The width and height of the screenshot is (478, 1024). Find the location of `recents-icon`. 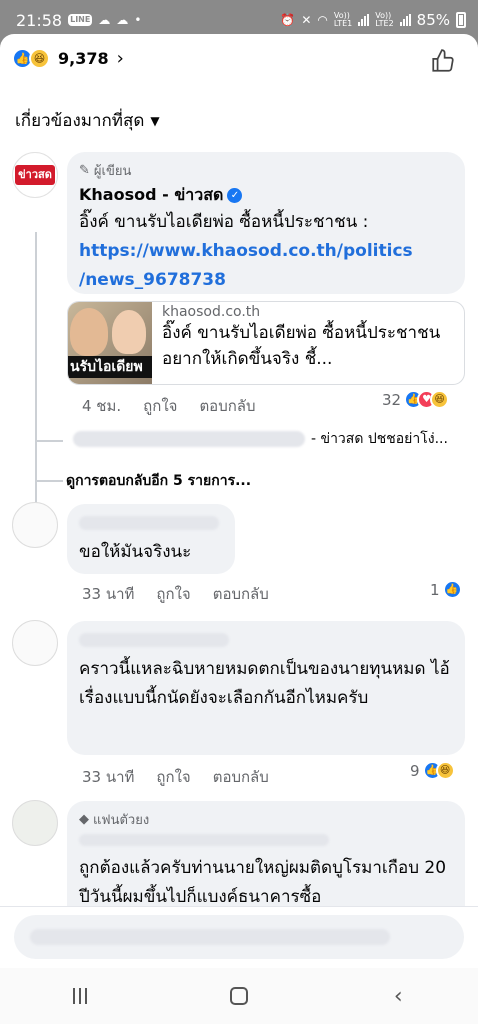

recents-icon is located at coordinates (79, 996).